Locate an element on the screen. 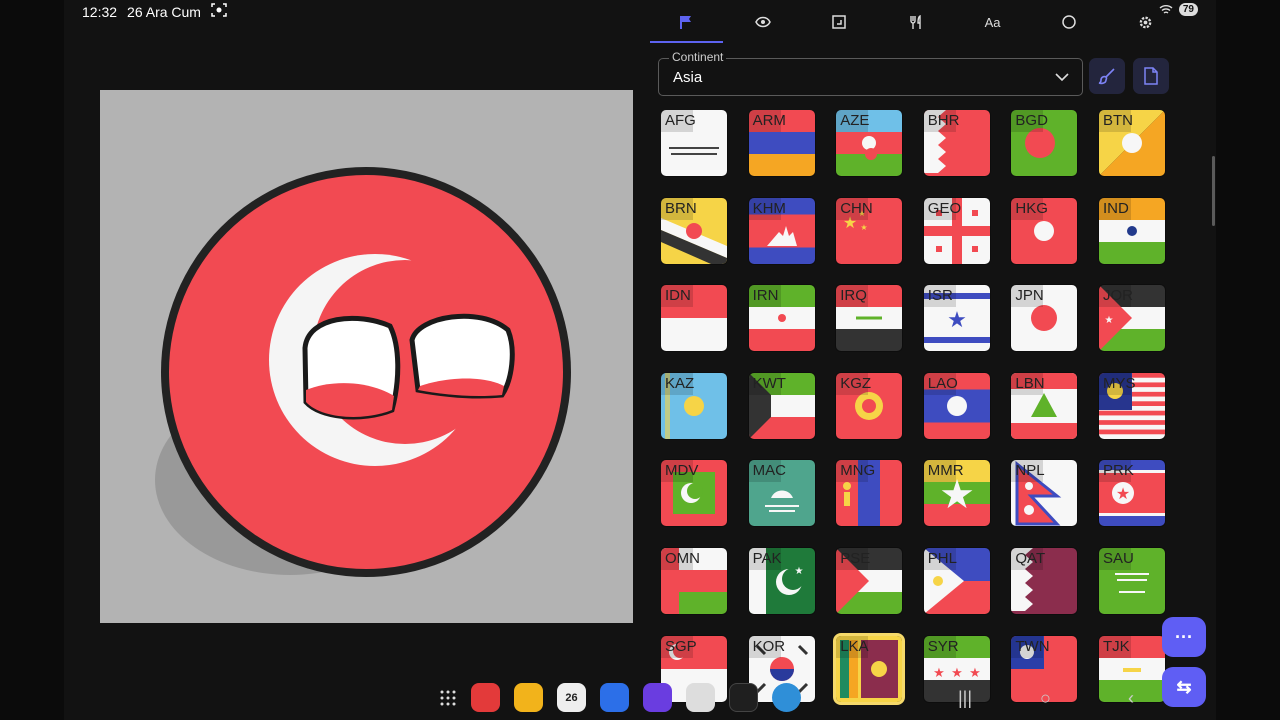  flag-code: AZE is located at coordinates (852, 121).